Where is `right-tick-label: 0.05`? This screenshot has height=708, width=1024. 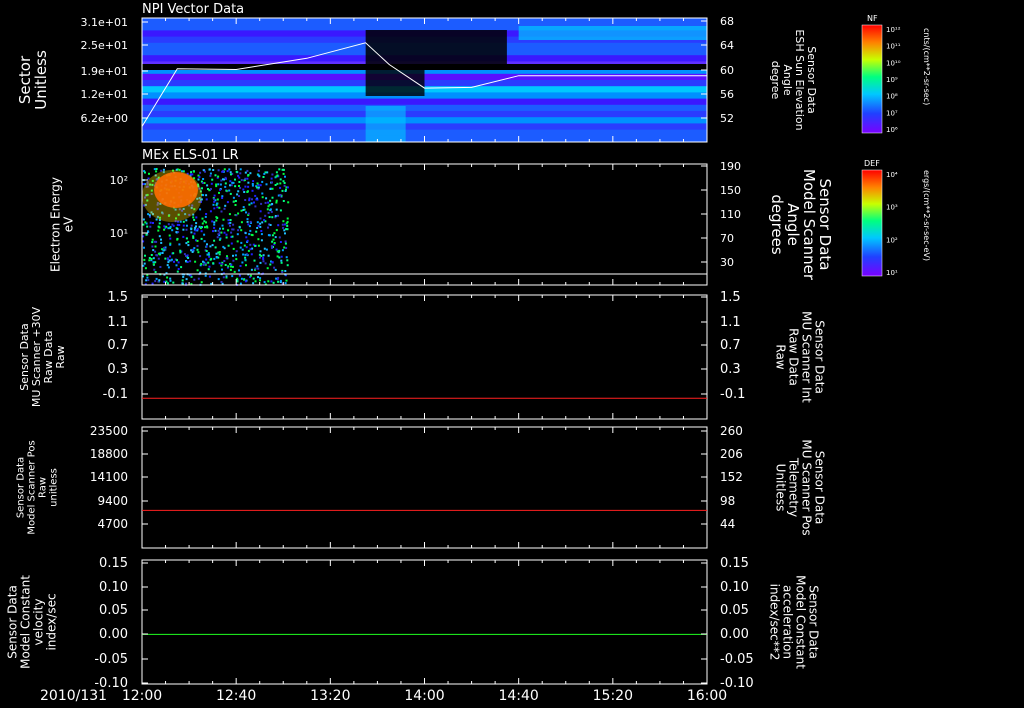
right-tick-label: 0.05 is located at coordinates (734, 610).